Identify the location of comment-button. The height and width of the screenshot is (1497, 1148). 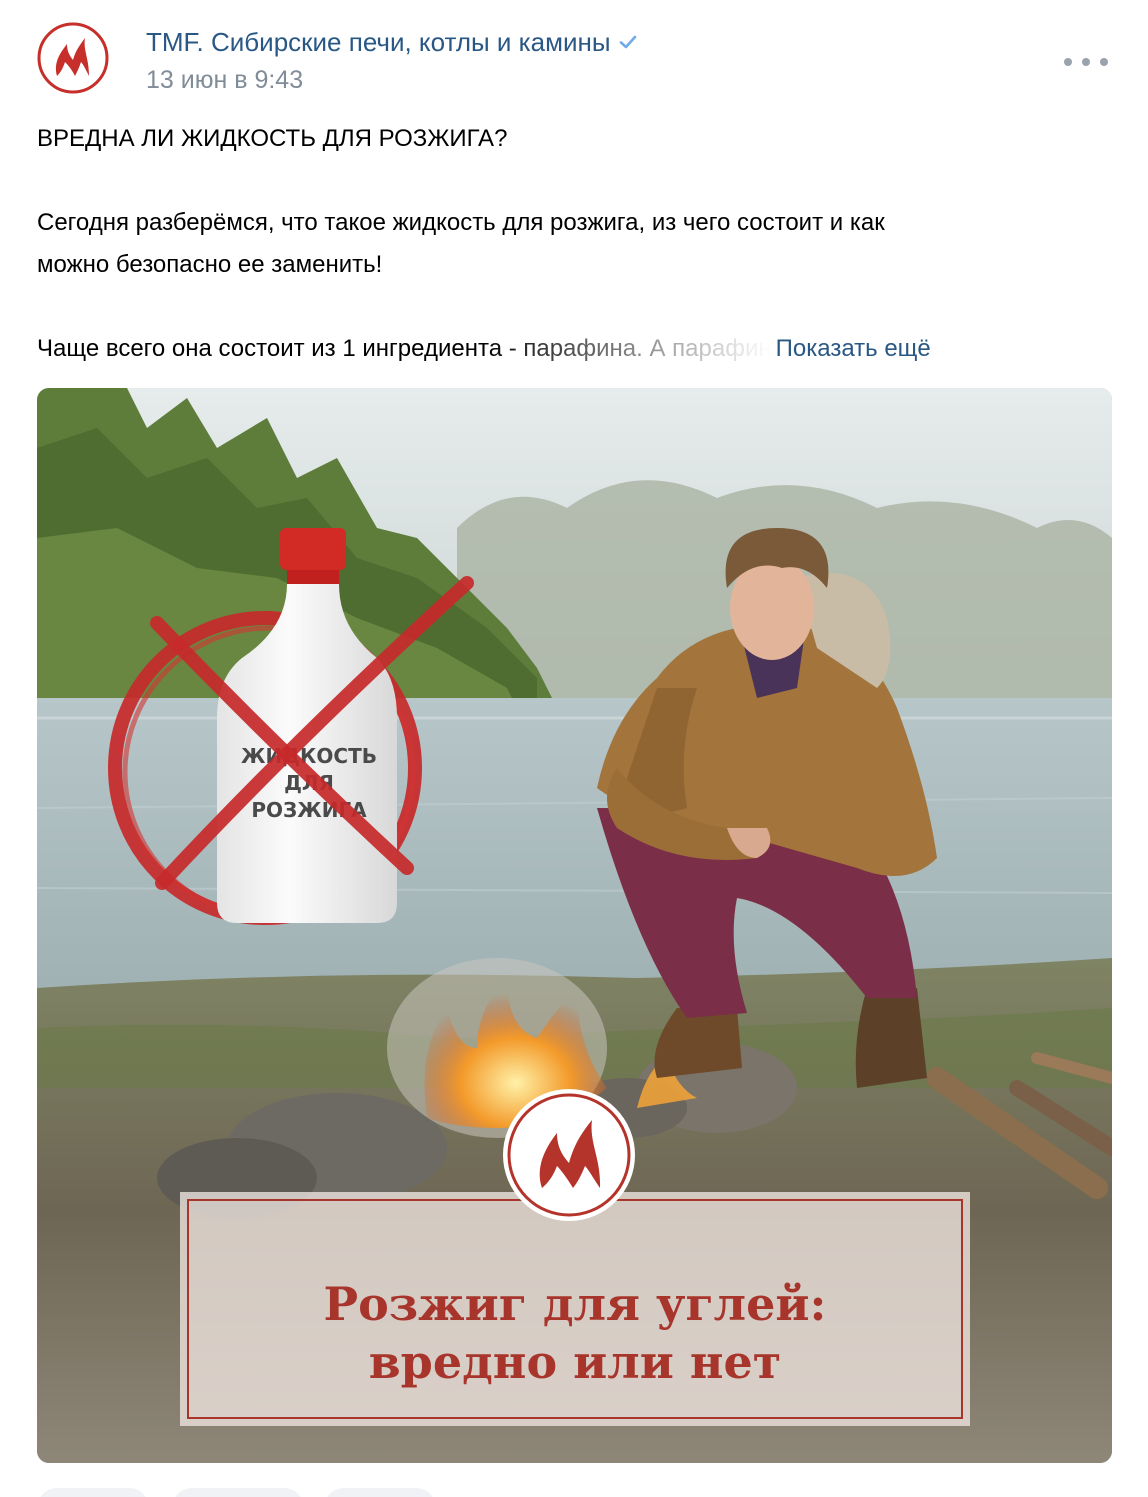
(238, 1492).